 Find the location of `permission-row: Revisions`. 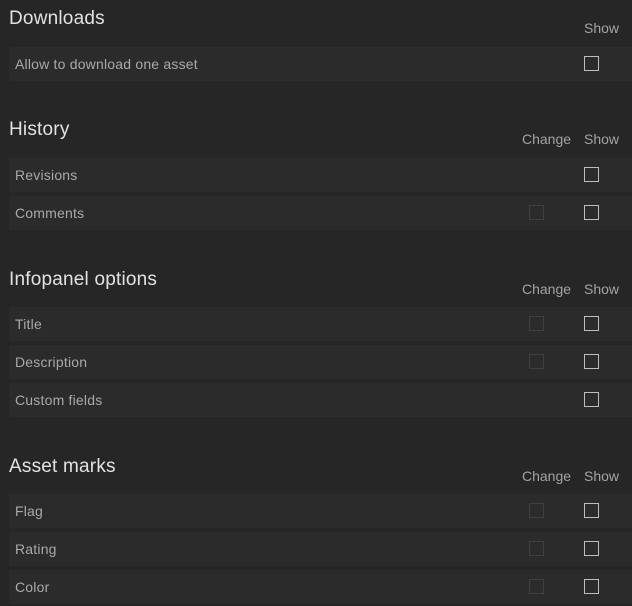

permission-row: Revisions is located at coordinates (320, 175).